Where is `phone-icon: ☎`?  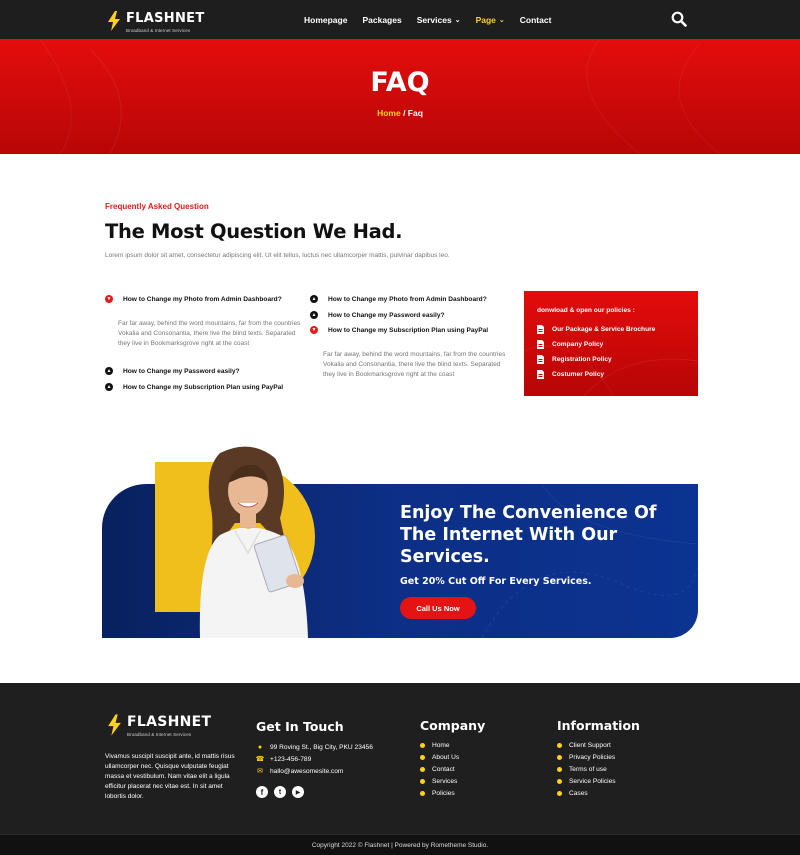 phone-icon: ☎ is located at coordinates (260, 759).